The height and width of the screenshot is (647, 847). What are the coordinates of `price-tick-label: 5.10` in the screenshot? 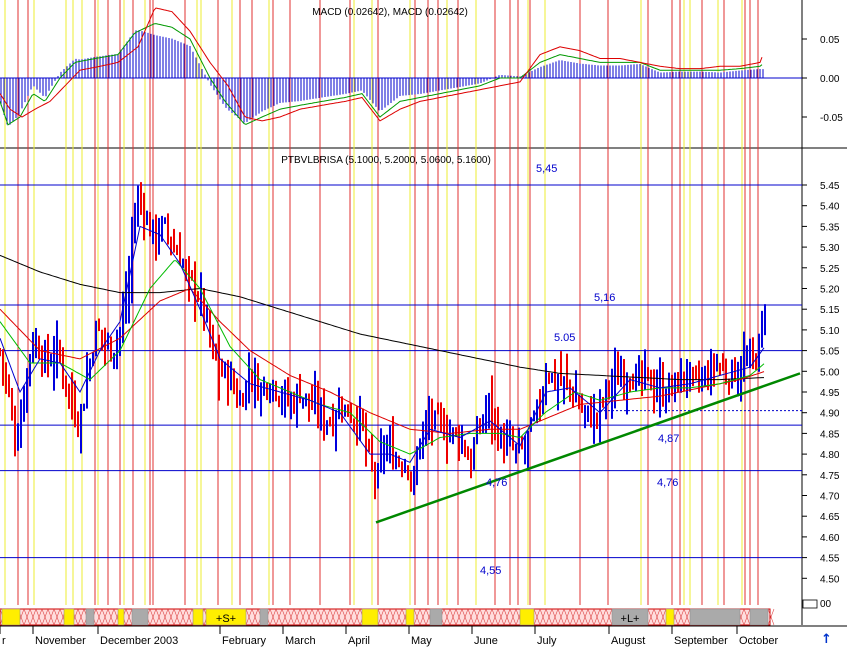 It's located at (830, 331).